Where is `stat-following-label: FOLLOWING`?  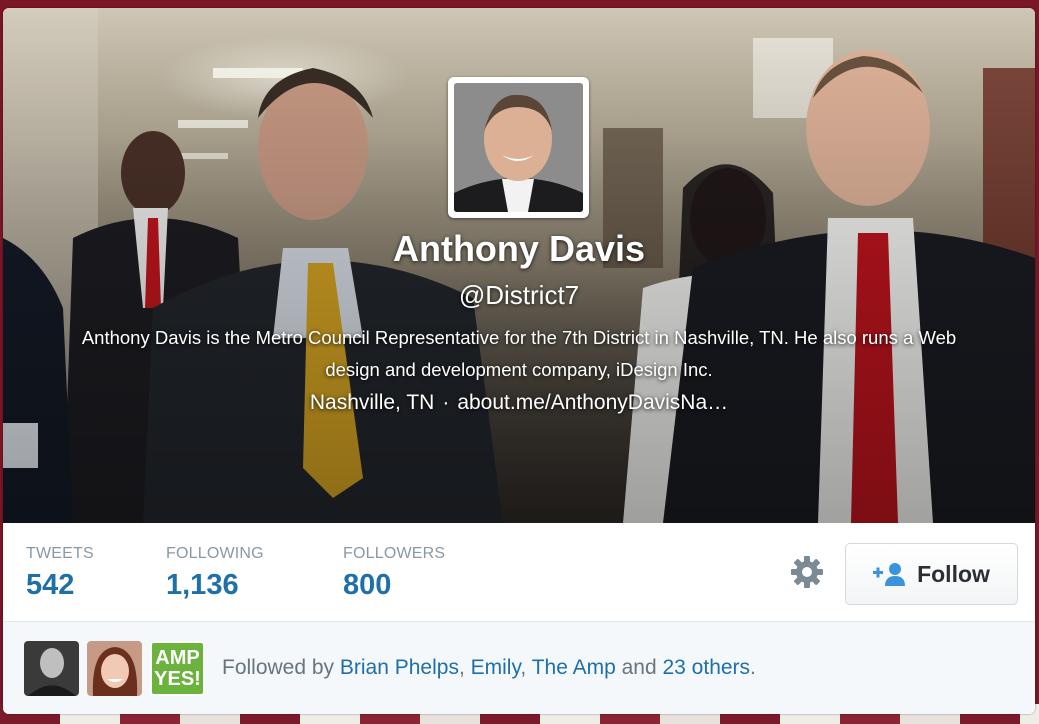 stat-following-label: FOLLOWING is located at coordinates (215, 553).